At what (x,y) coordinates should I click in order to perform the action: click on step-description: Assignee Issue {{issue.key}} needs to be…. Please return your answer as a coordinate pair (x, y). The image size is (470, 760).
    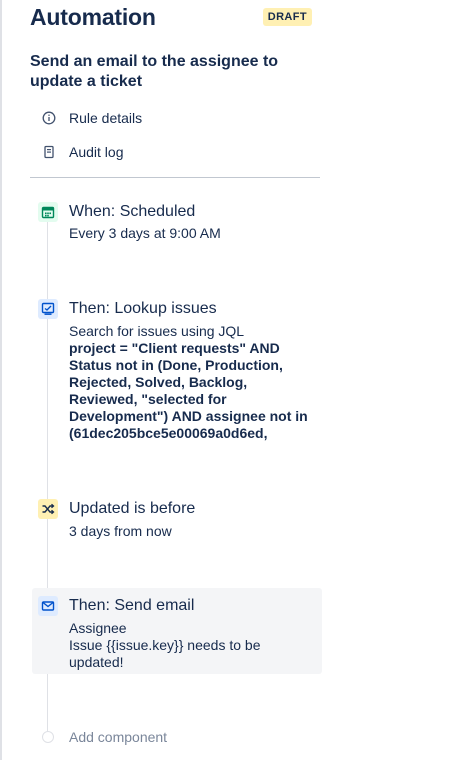
    Looking at the image, I should click on (179, 645).